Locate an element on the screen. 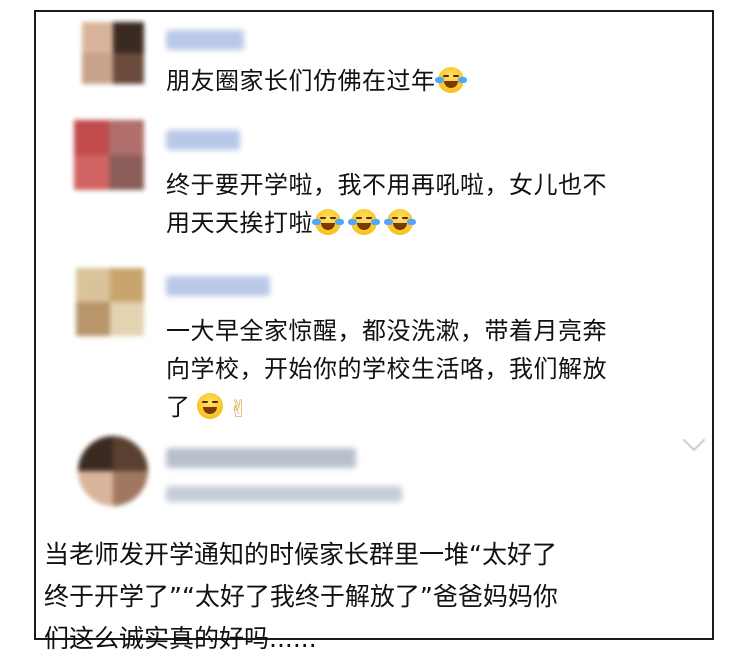 The height and width of the screenshot is (660, 750). comment-2-line-1: 终于要开学啦，我不用再吼啦，女儿也不 is located at coordinates (386, 185).